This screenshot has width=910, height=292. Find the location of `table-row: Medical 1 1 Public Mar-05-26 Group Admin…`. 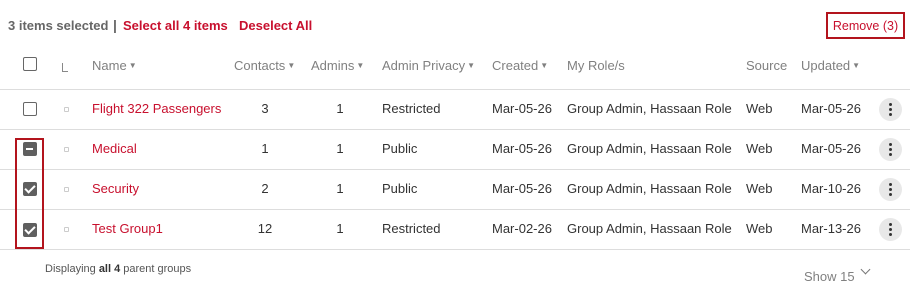

table-row: Medical 1 1 Public Mar-05-26 Group Admin… is located at coordinates (455, 150).